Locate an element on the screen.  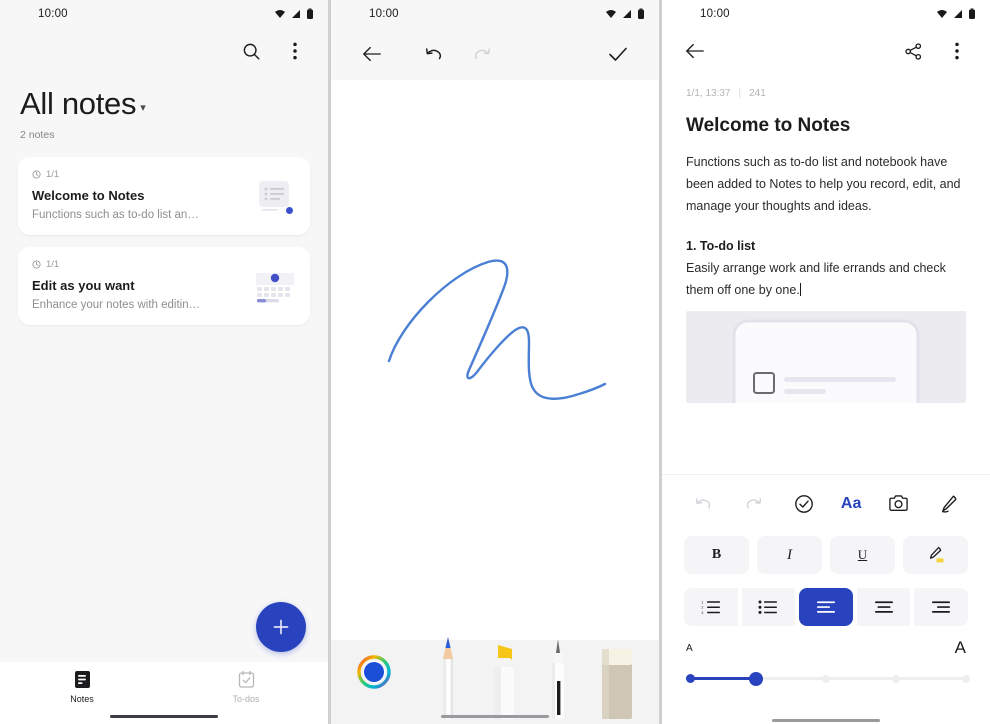
note-card-date: 1/1 is located at coordinates (53, 174).